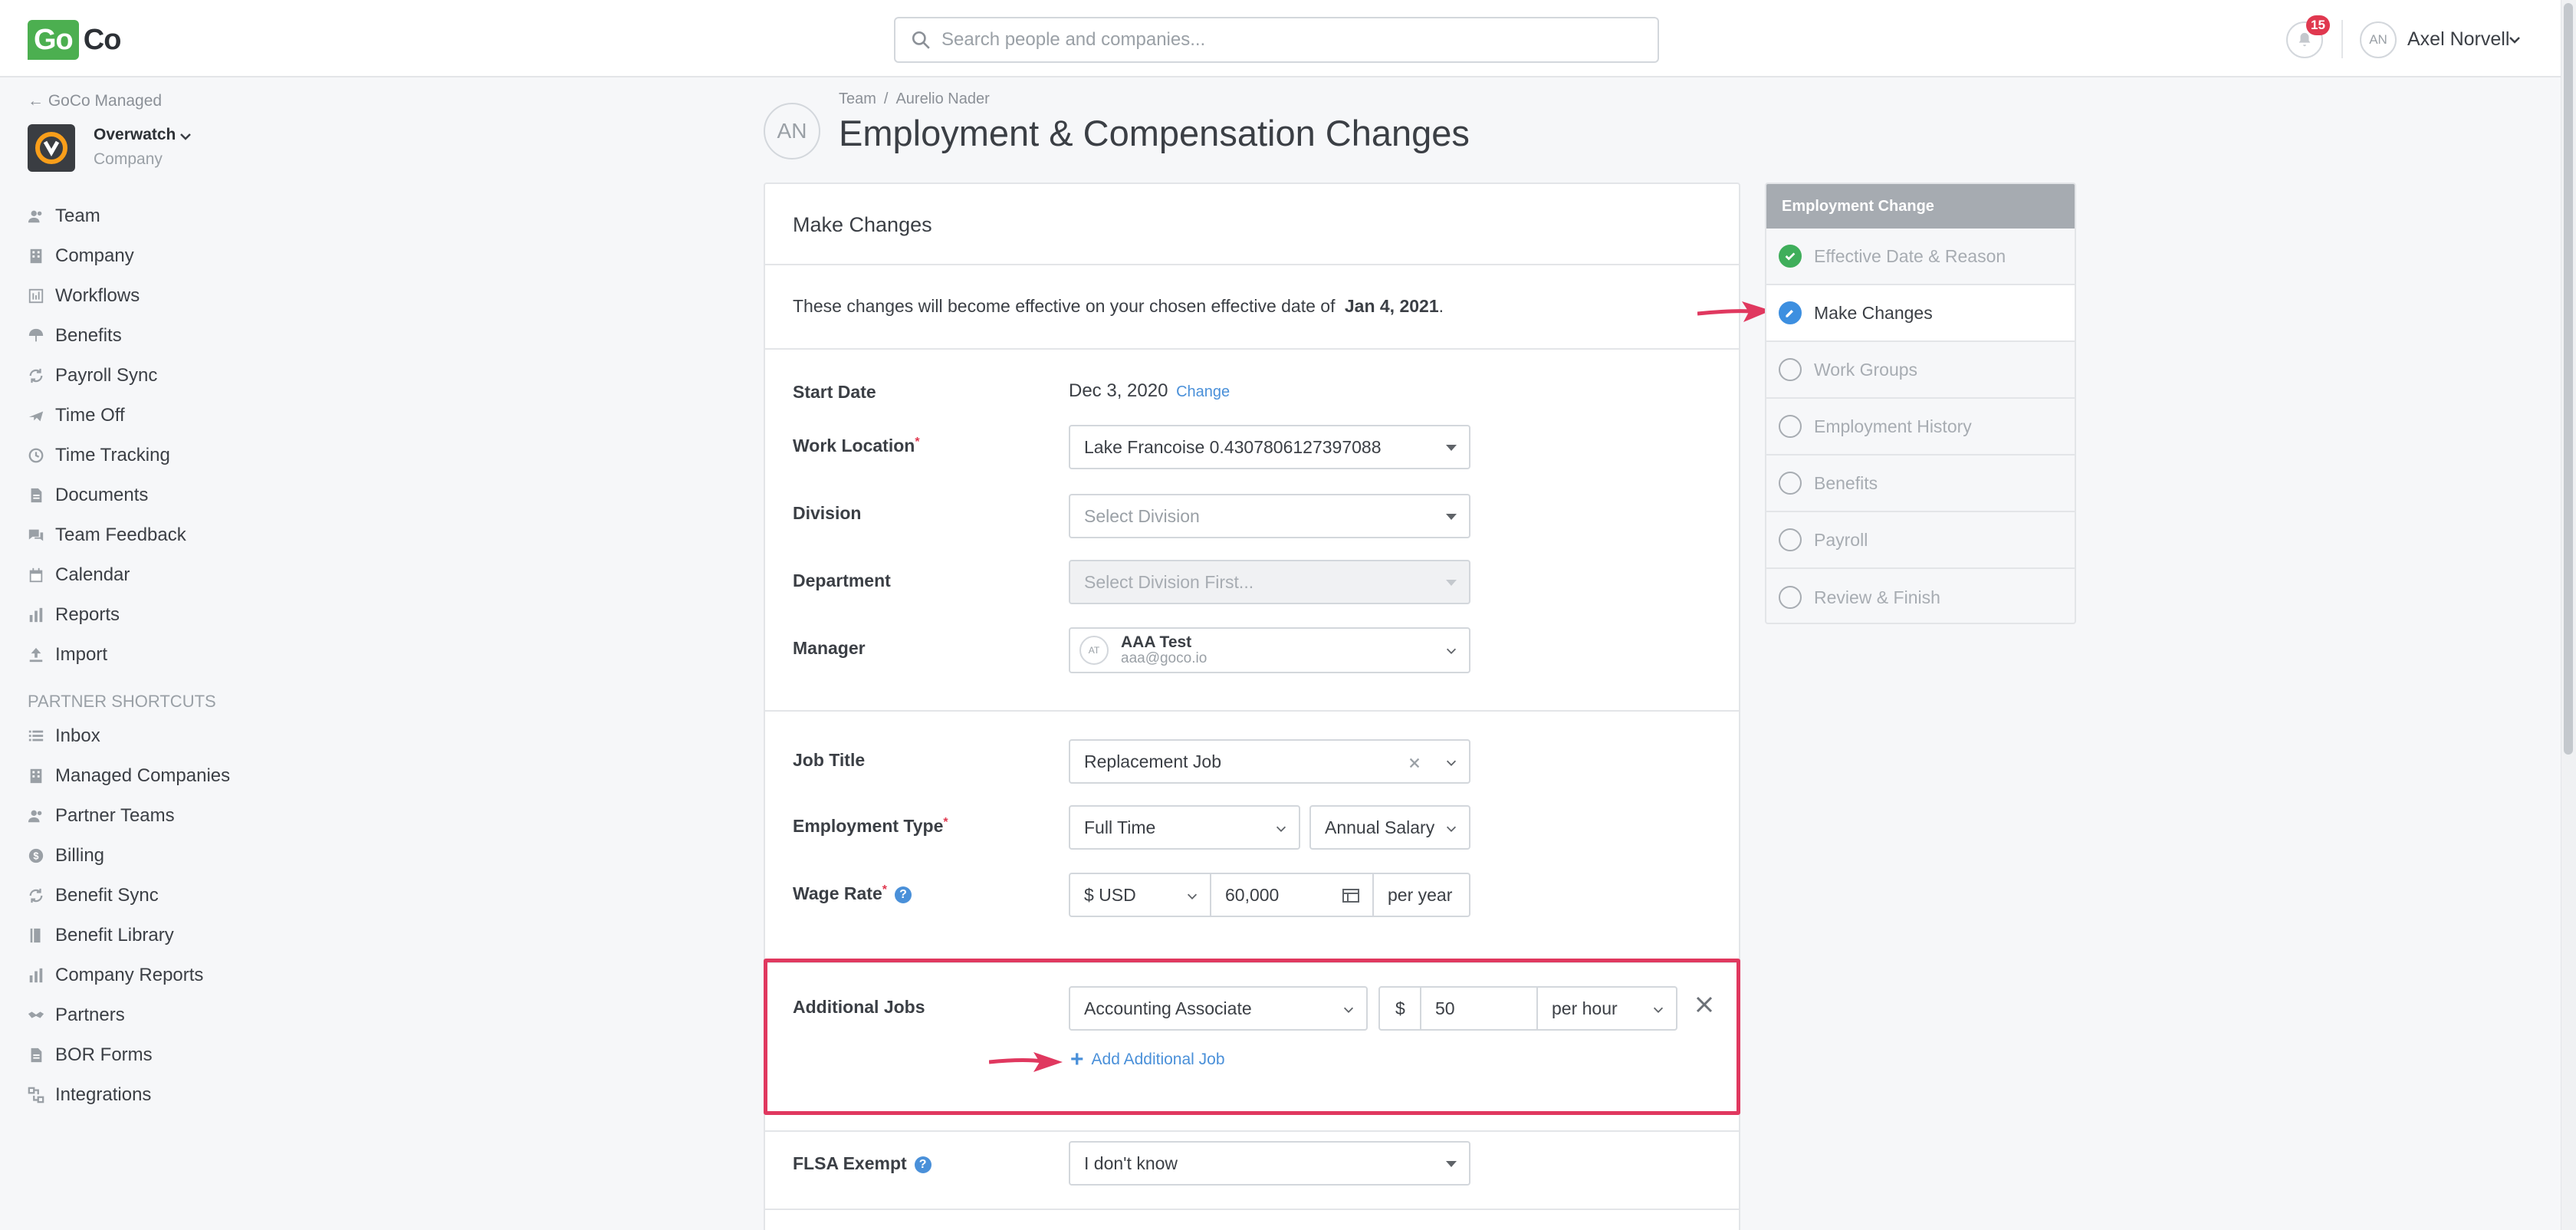 This screenshot has height=1230, width=2576. I want to click on company-switcher-name: Overwatch, so click(135, 135).